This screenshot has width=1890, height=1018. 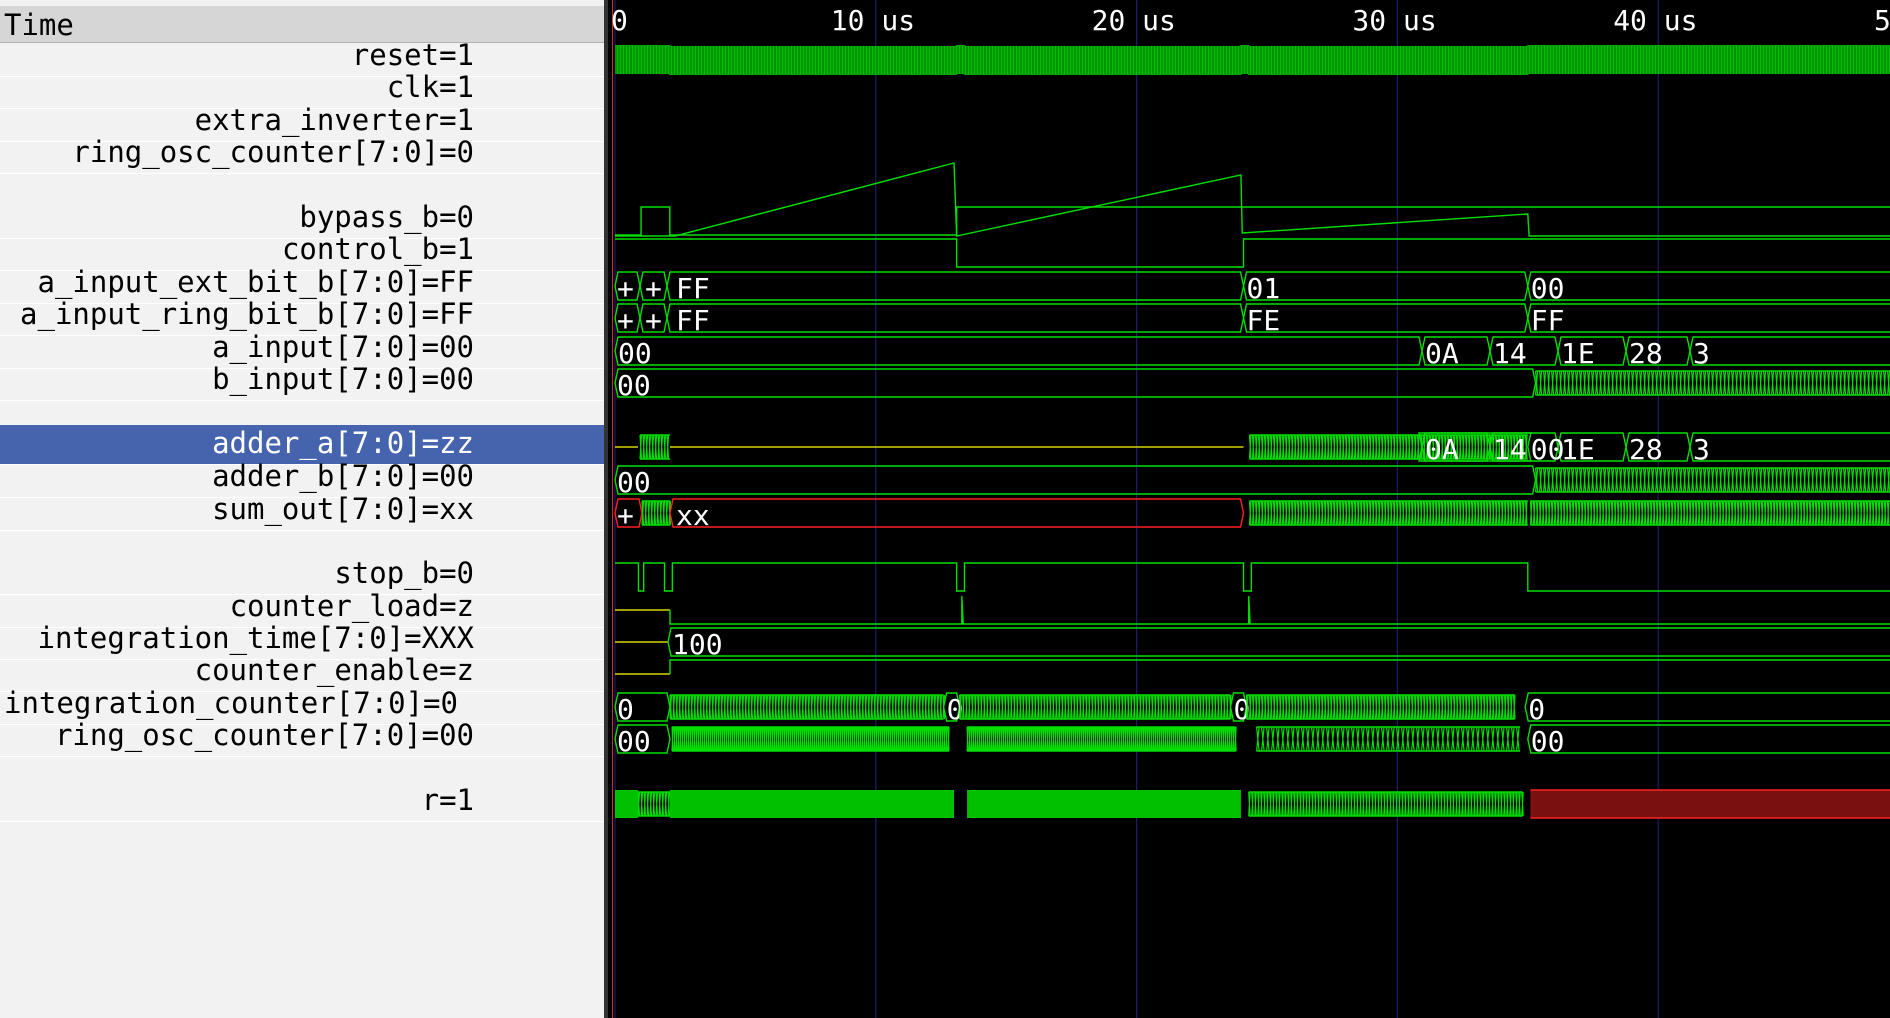 I want to click on signal-label: integration_counter[7:0]=0, so click(x=231, y=703).